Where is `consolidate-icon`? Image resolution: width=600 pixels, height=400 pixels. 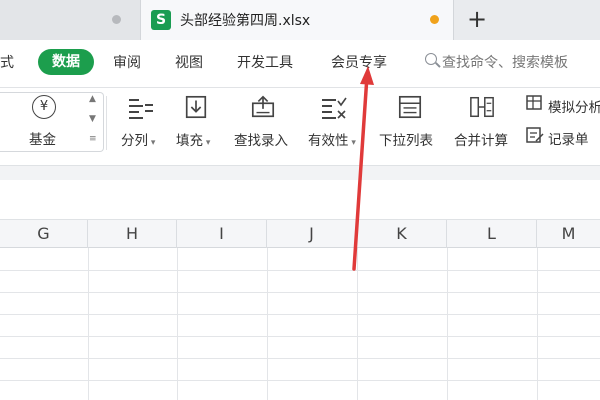 consolidate-icon is located at coordinates (482, 107).